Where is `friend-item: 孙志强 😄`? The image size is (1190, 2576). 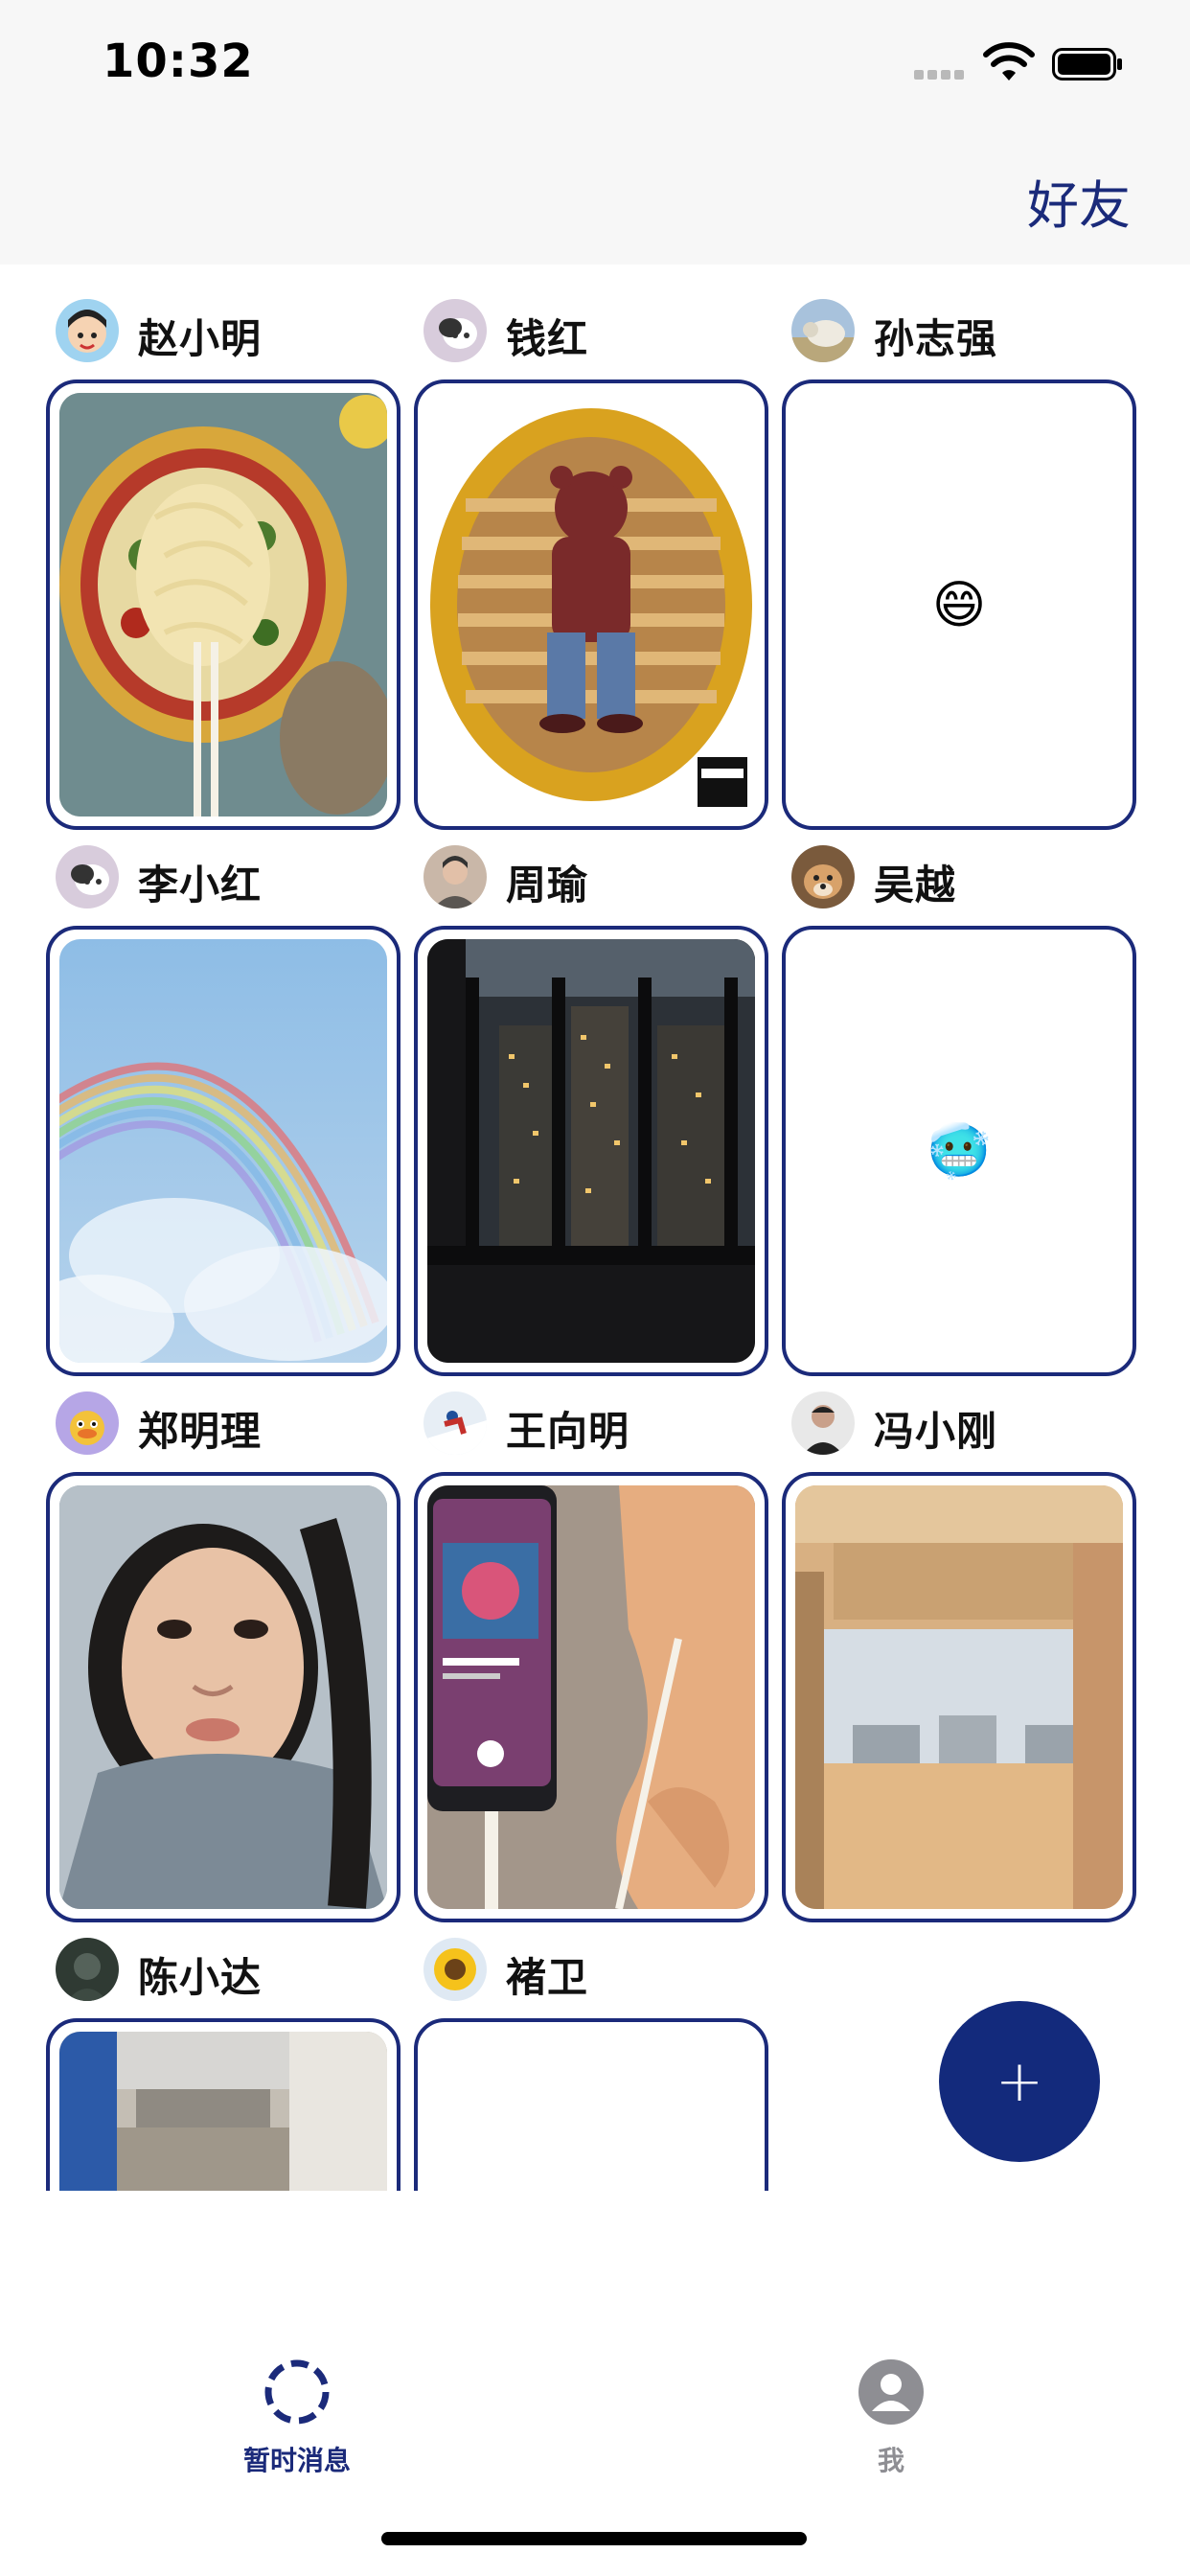
friend-item: 孙志强 😄 is located at coordinates (959, 547).